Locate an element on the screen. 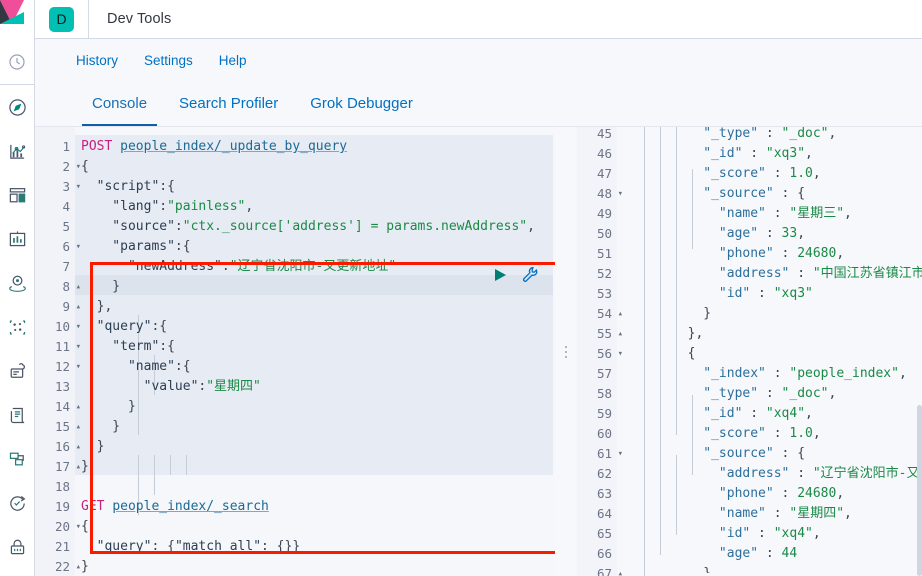 The height and width of the screenshot is (576, 922). response-scrollbar is located at coordinates (919, 351).